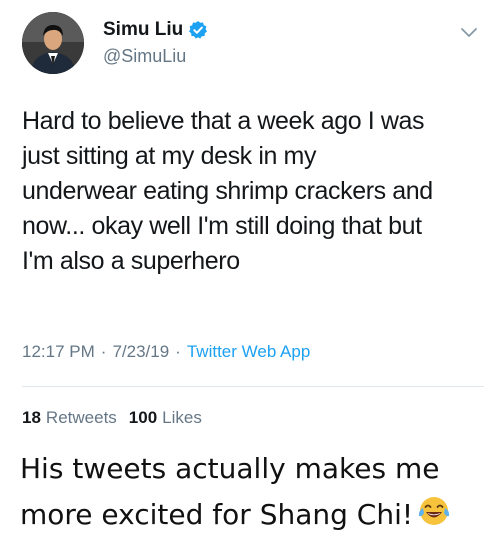  I want to click on retweets-label: Retweets, so click(81, 417).